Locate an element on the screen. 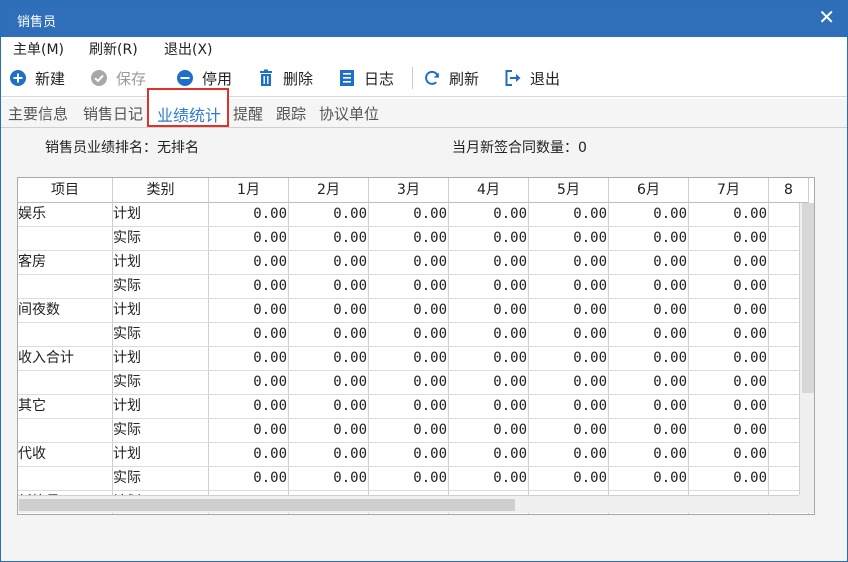 The height and width of the screenshot is (562, 848). table-row: 收入合计 计划 0.00 0.00 0.00 0.00 0.00 0.00 0.00 is located at coordinates (413, 359).